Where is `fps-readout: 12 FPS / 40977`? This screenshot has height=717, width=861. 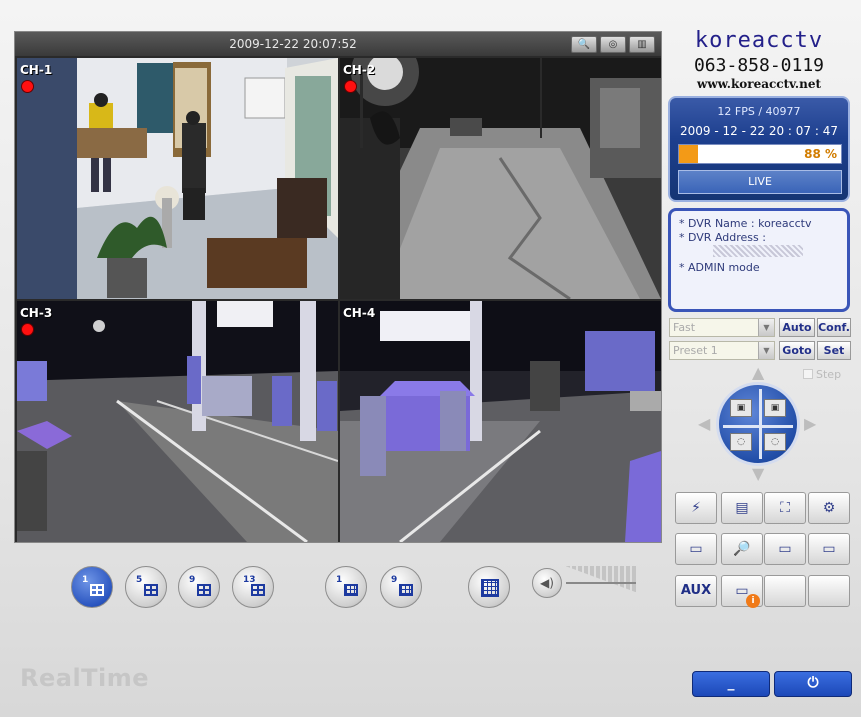
fps-readout: 12 FPS / 40977 is located at coordinates (759, 111).